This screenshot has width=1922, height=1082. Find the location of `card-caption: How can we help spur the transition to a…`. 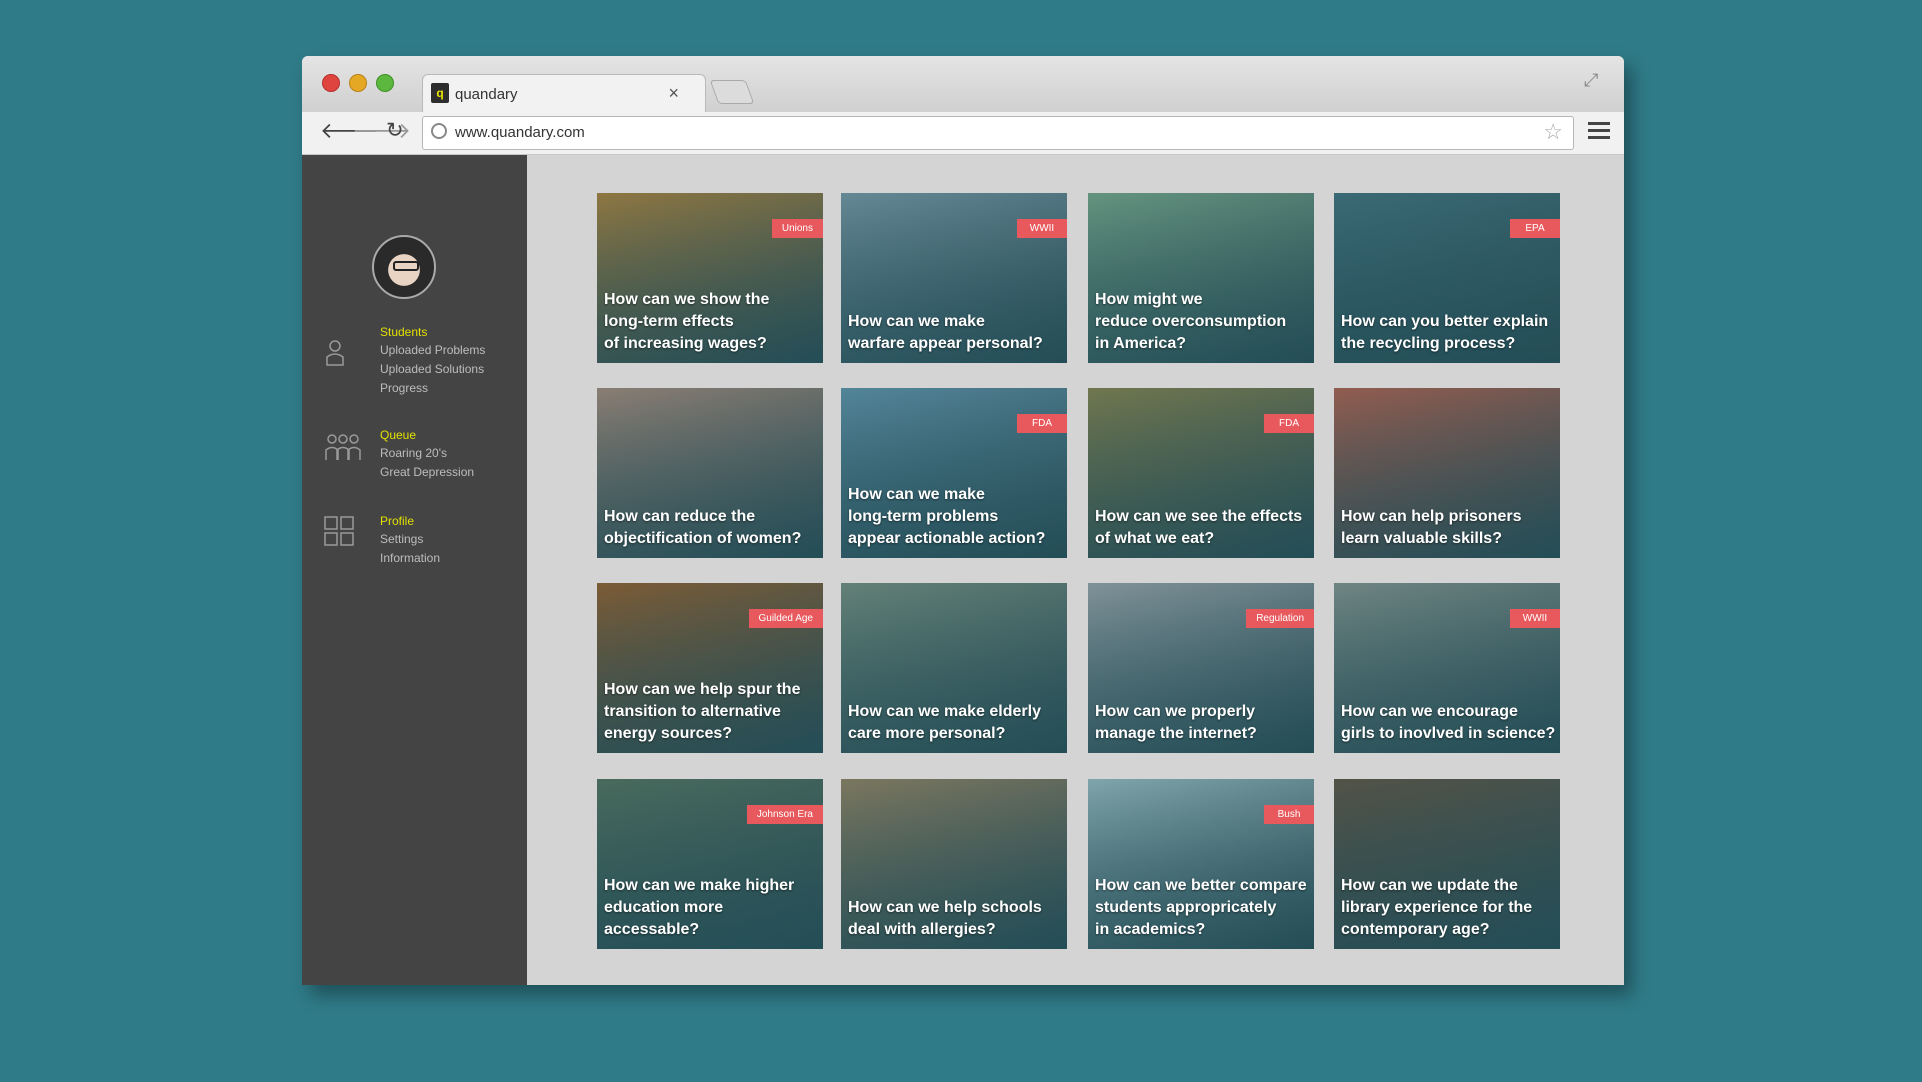

card-caption: How can we help spur the transition to a… is located at coordinates (702, 711).